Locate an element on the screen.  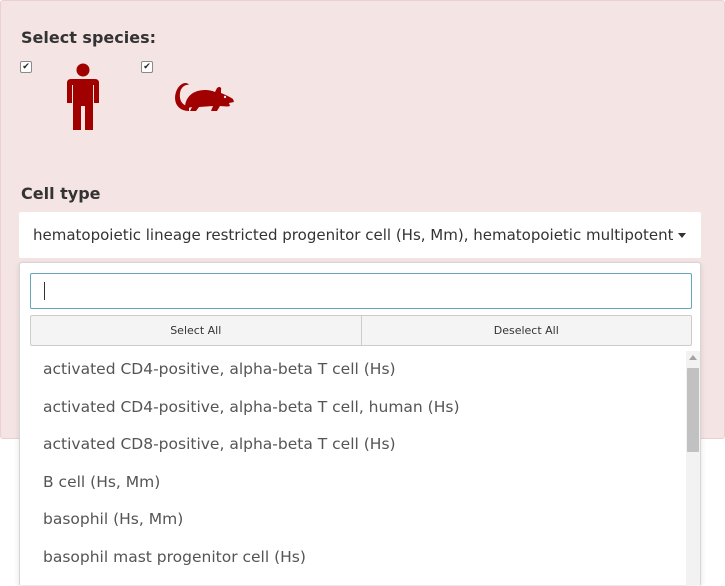
caret-down-icon is located at coordinates (682, 235).